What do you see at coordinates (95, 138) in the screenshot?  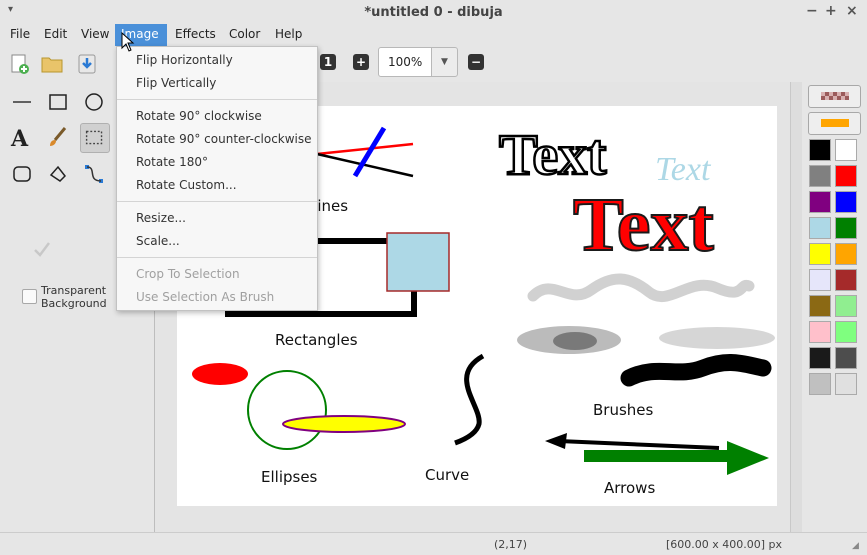 I see `rectangle-select-tool-icon` at bounding box center [95, 138].